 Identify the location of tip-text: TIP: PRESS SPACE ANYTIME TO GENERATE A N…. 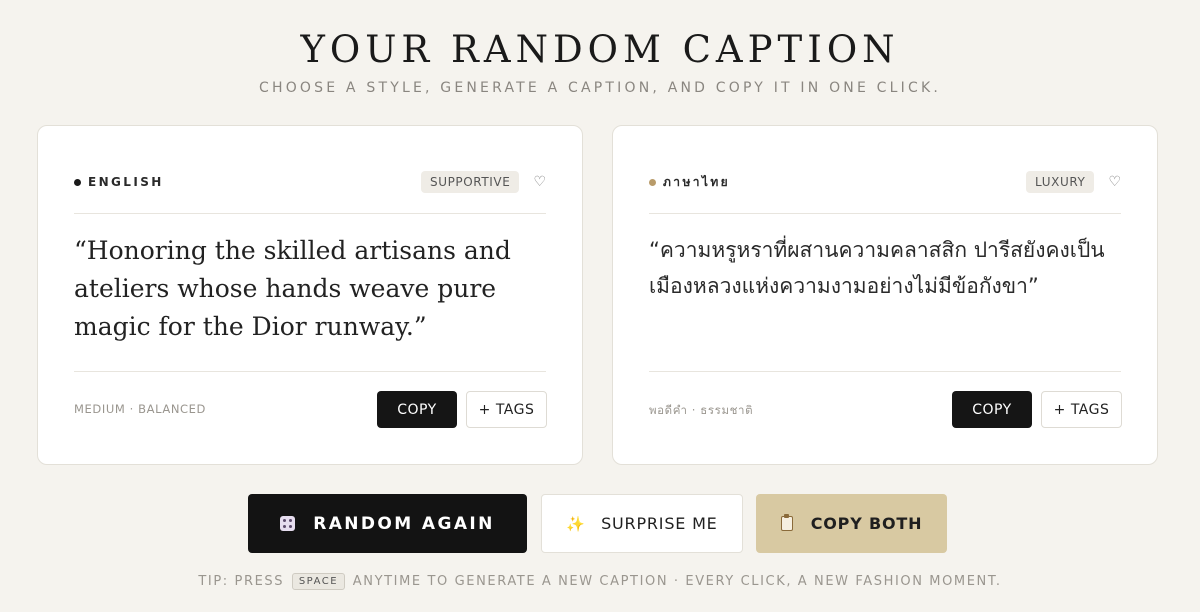
(600, 581).